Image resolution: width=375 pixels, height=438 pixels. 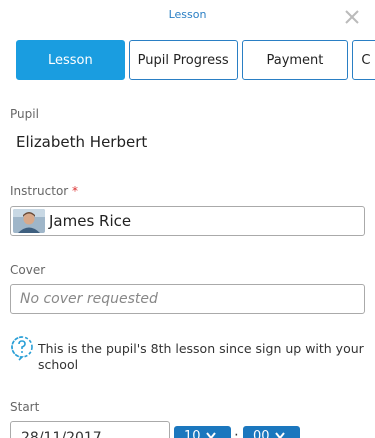 What do you see at coordinates (22, 348) in the screenshot?
I see `question-icon` at bounding box center [22, 348].